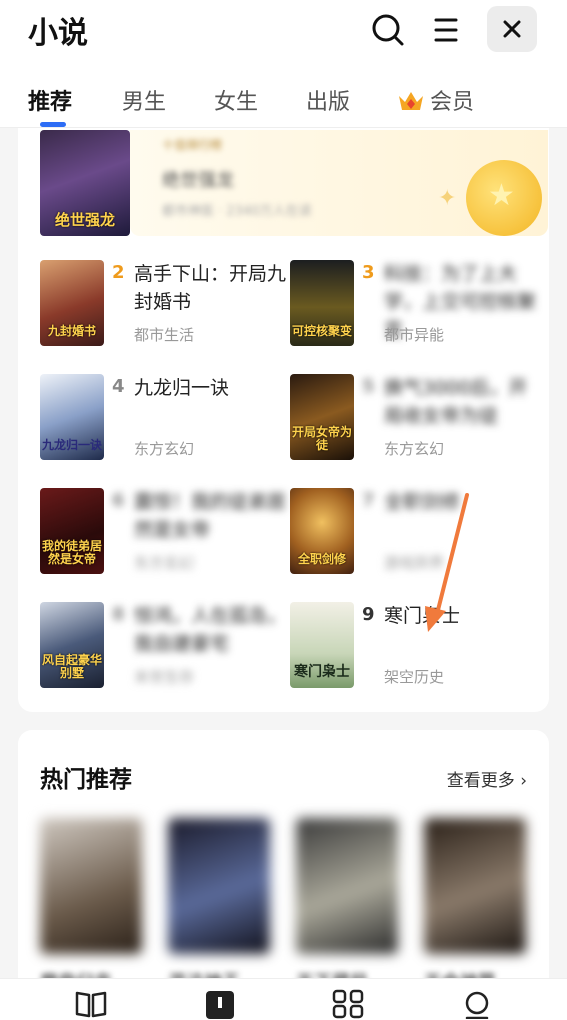 The image size is (567, 1020). Describe the element at coordinates (164, 677) in the screenshot. I see `book-category: 末世生存` at that location.